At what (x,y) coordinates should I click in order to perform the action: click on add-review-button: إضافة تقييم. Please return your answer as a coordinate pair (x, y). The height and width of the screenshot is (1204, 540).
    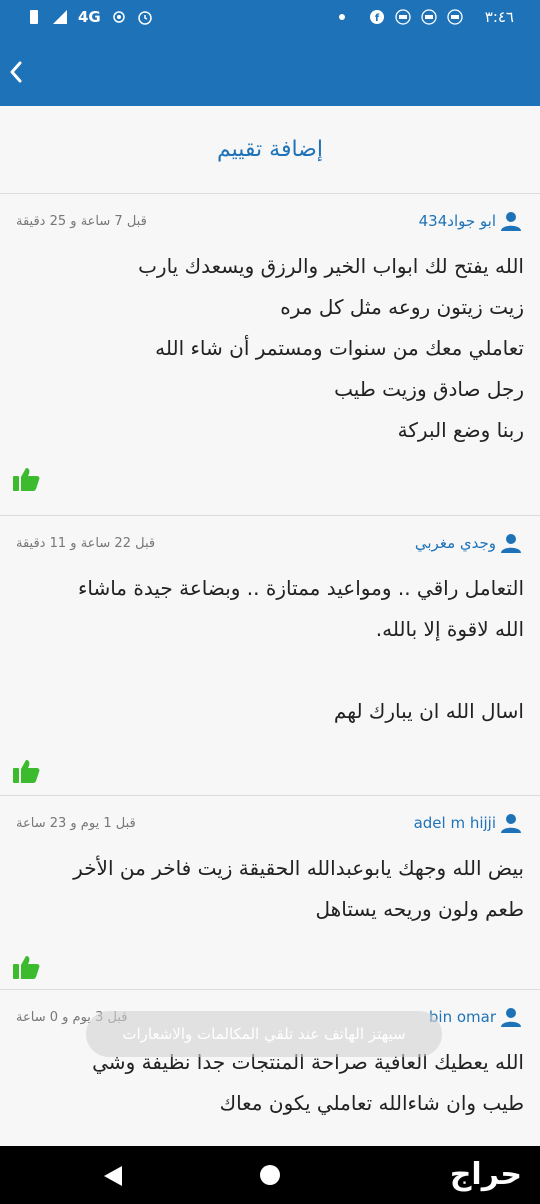
    Looking at the image, I should click on (270, 150).